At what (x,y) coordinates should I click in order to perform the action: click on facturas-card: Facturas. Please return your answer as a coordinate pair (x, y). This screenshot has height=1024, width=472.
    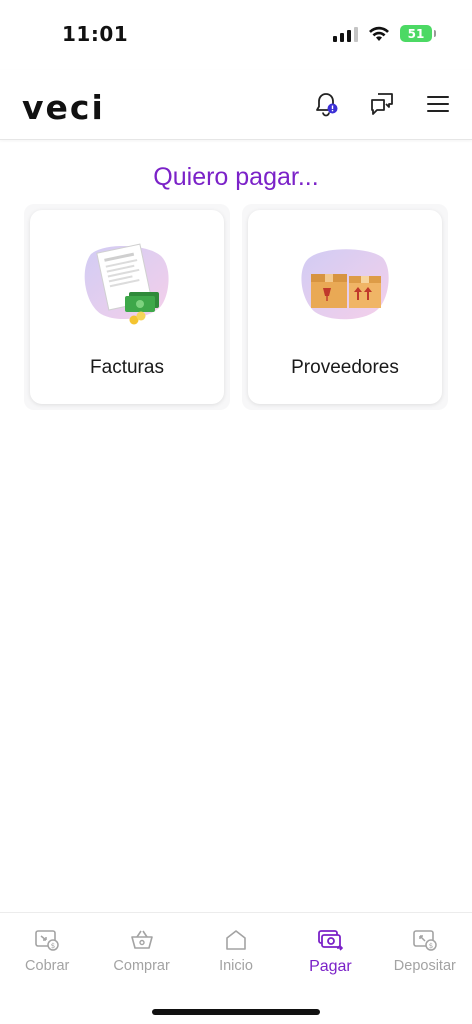
    Looking at the image, I should click on (127, 307).